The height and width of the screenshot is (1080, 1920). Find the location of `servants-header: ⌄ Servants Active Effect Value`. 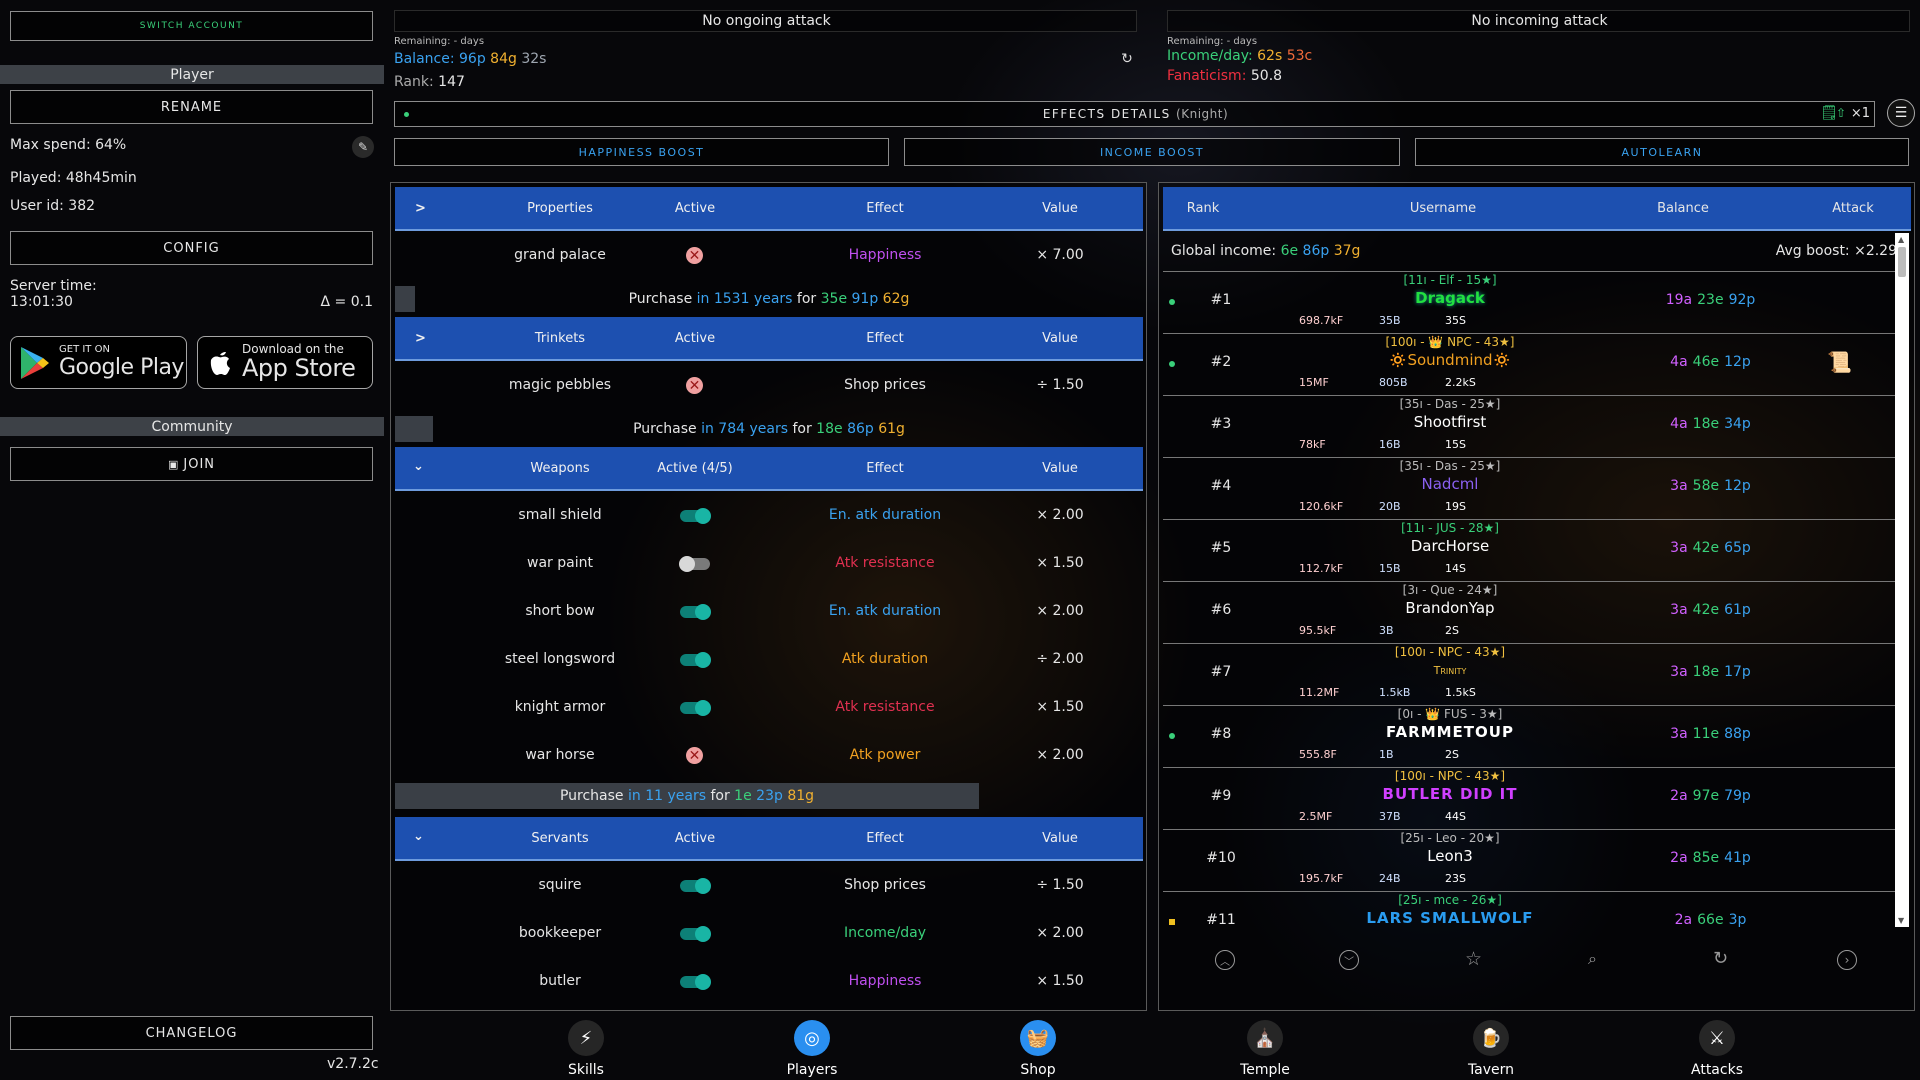

servants-header: ⌄ Servants Active Effect Value is located at coordinates (769, 839).